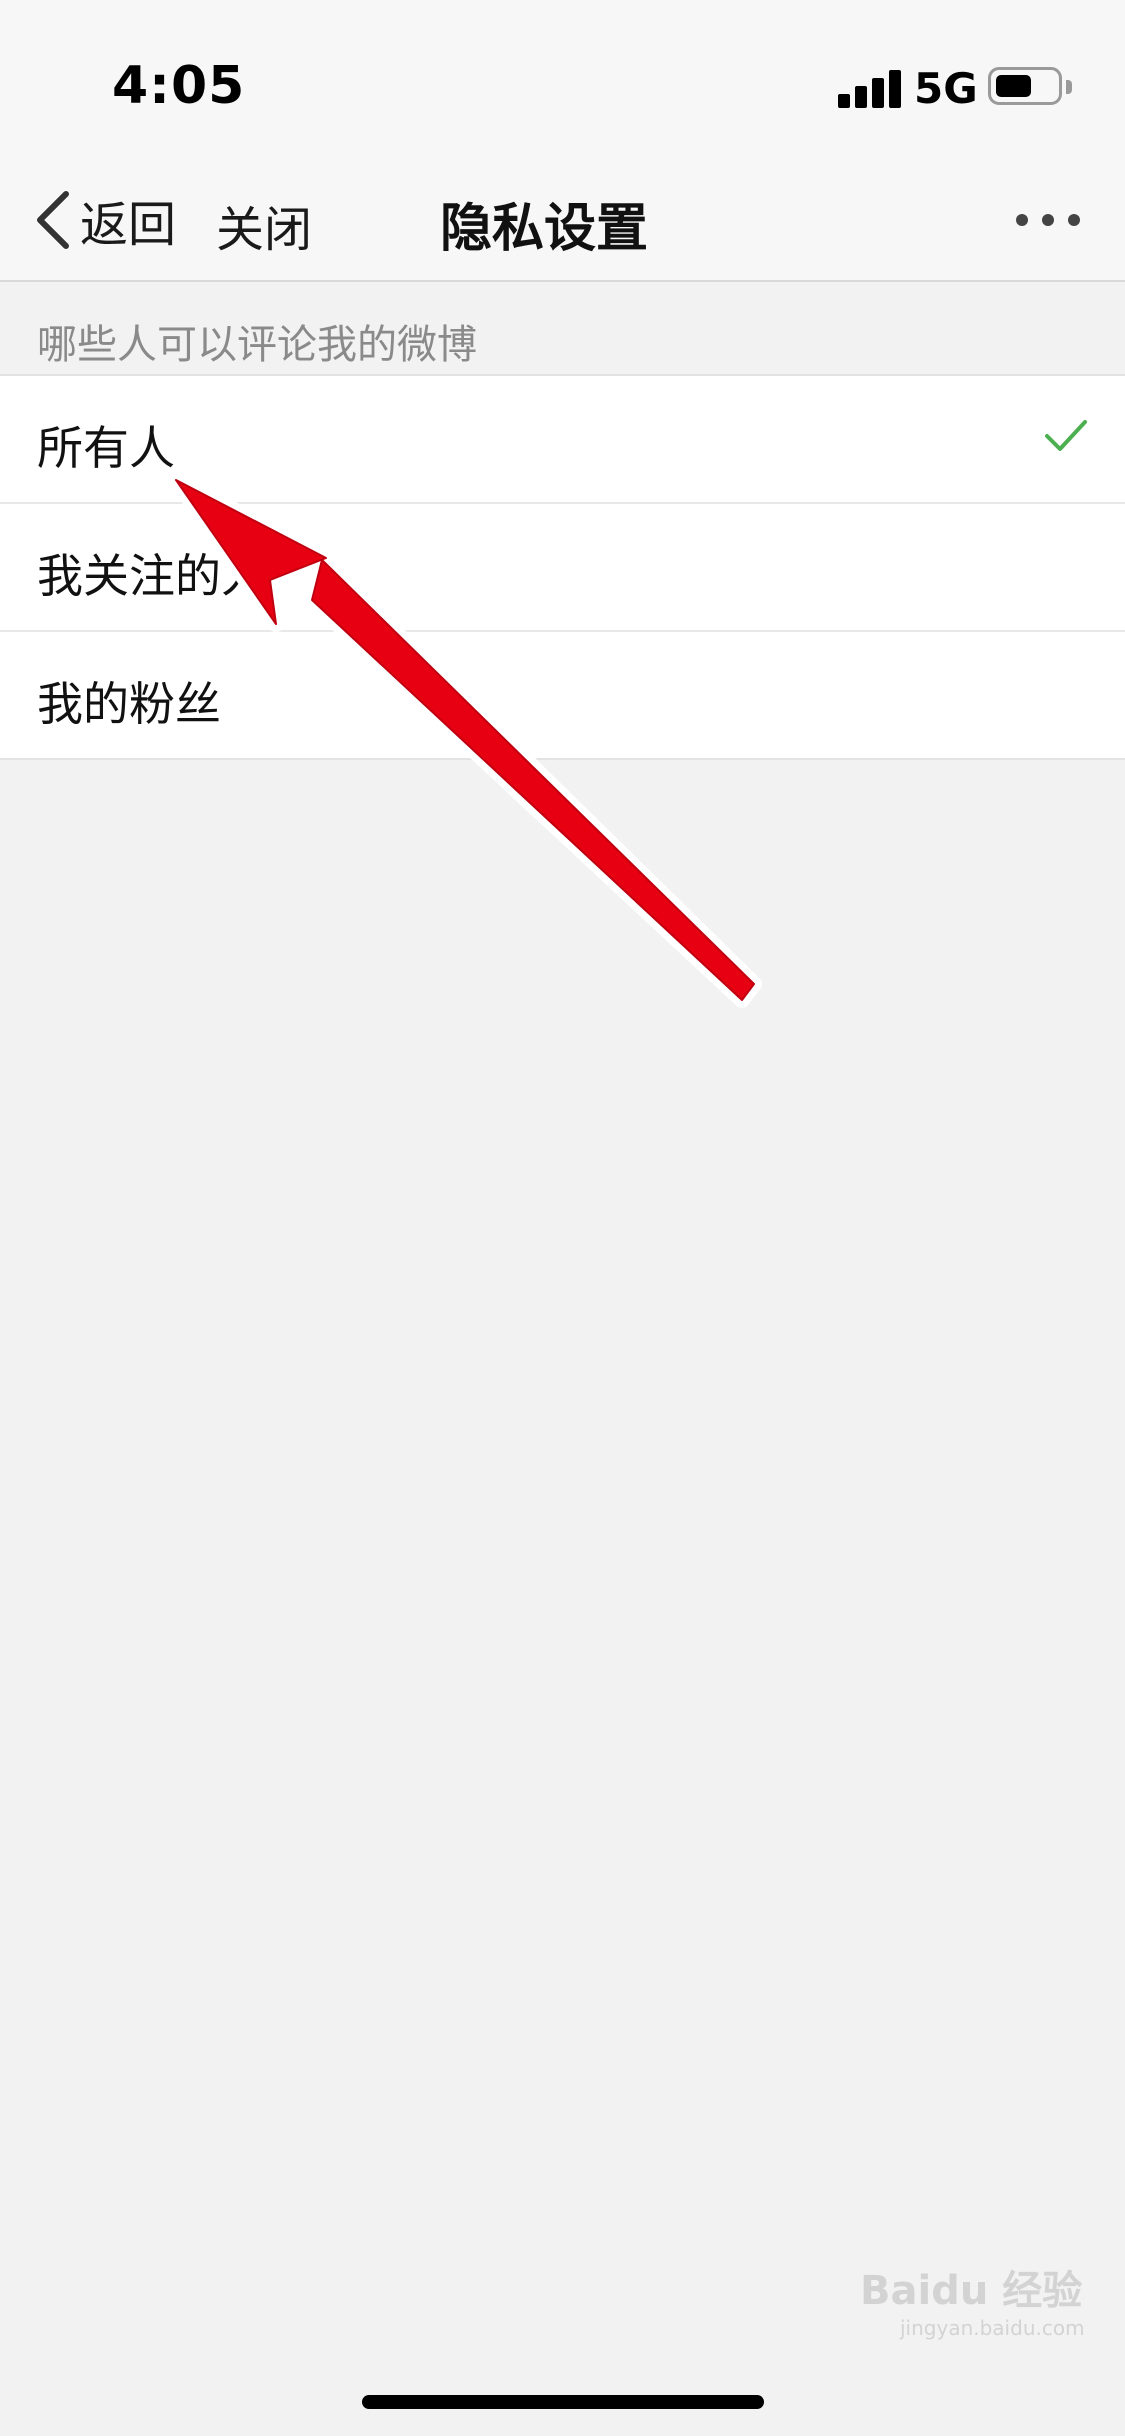 The height and width of the screenshot is (2436, 1125). I want to click on option-label: 我关注的人, so click(152, 576).